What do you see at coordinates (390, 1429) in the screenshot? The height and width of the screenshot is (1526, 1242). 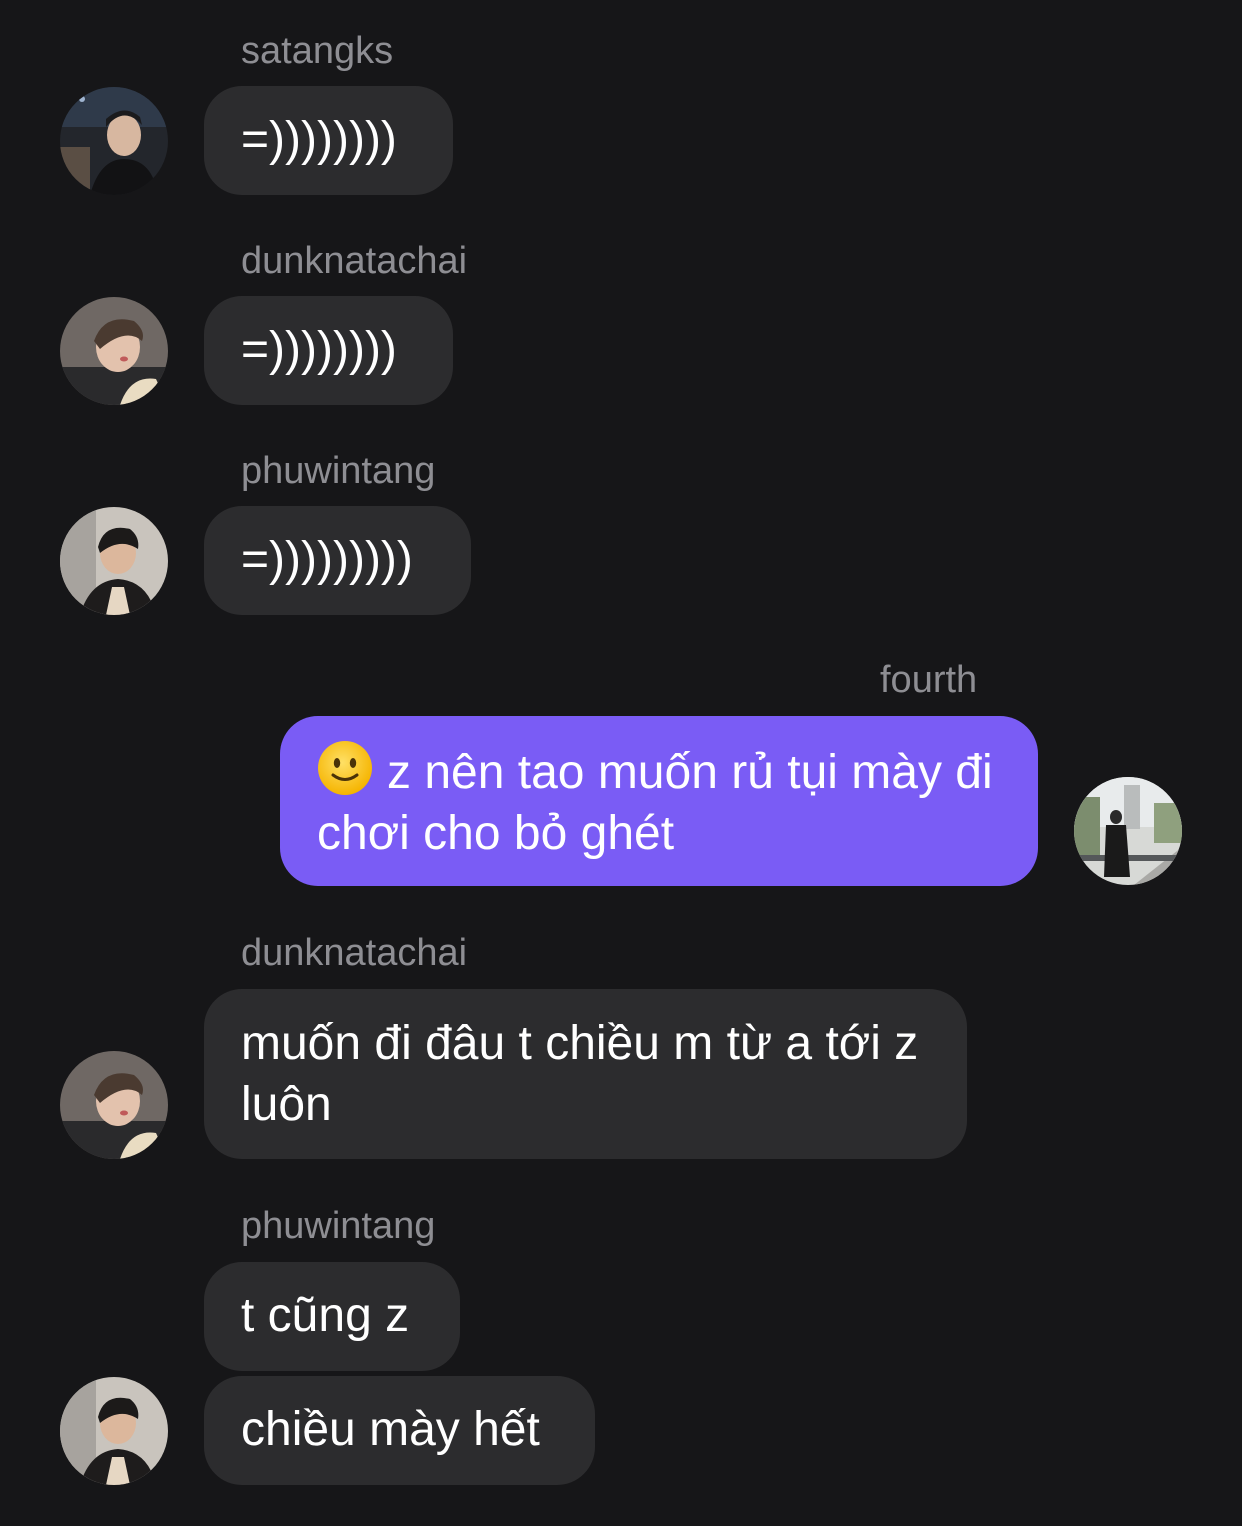 I see `message-text: chiều mày hết` at bounding box center [390, 1429].